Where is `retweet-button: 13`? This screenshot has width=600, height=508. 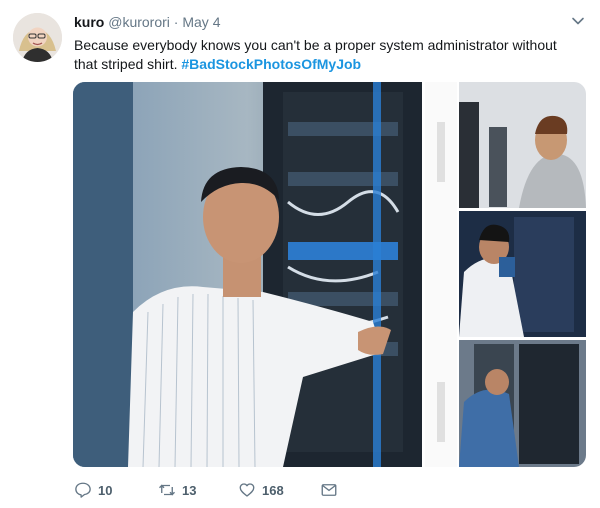
retweet-button: 13 is located at coordinates (177, 490).